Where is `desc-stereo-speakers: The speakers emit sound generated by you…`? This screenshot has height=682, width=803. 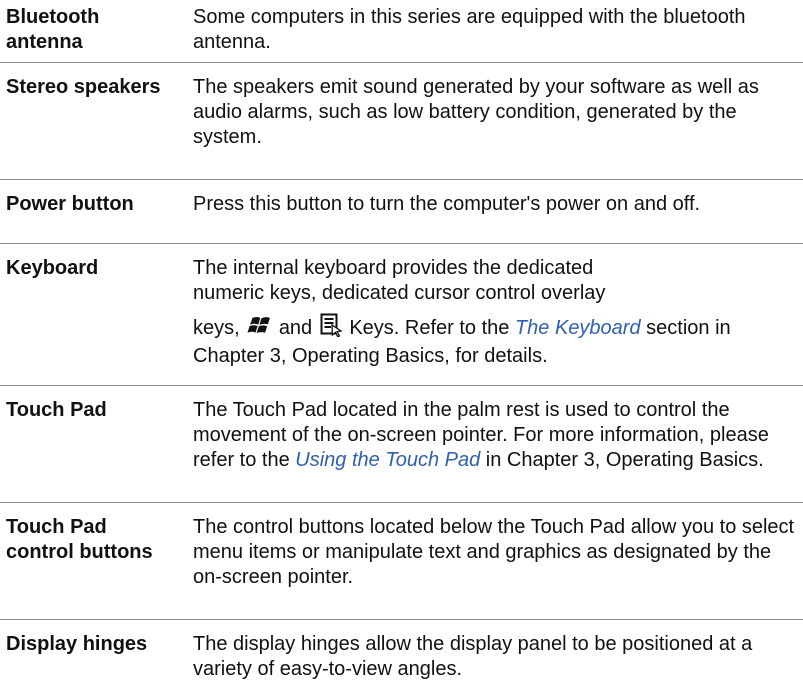
desc-stereo-speakers: The speakers emit sound generated by you… is located at coordinates (476, 112).